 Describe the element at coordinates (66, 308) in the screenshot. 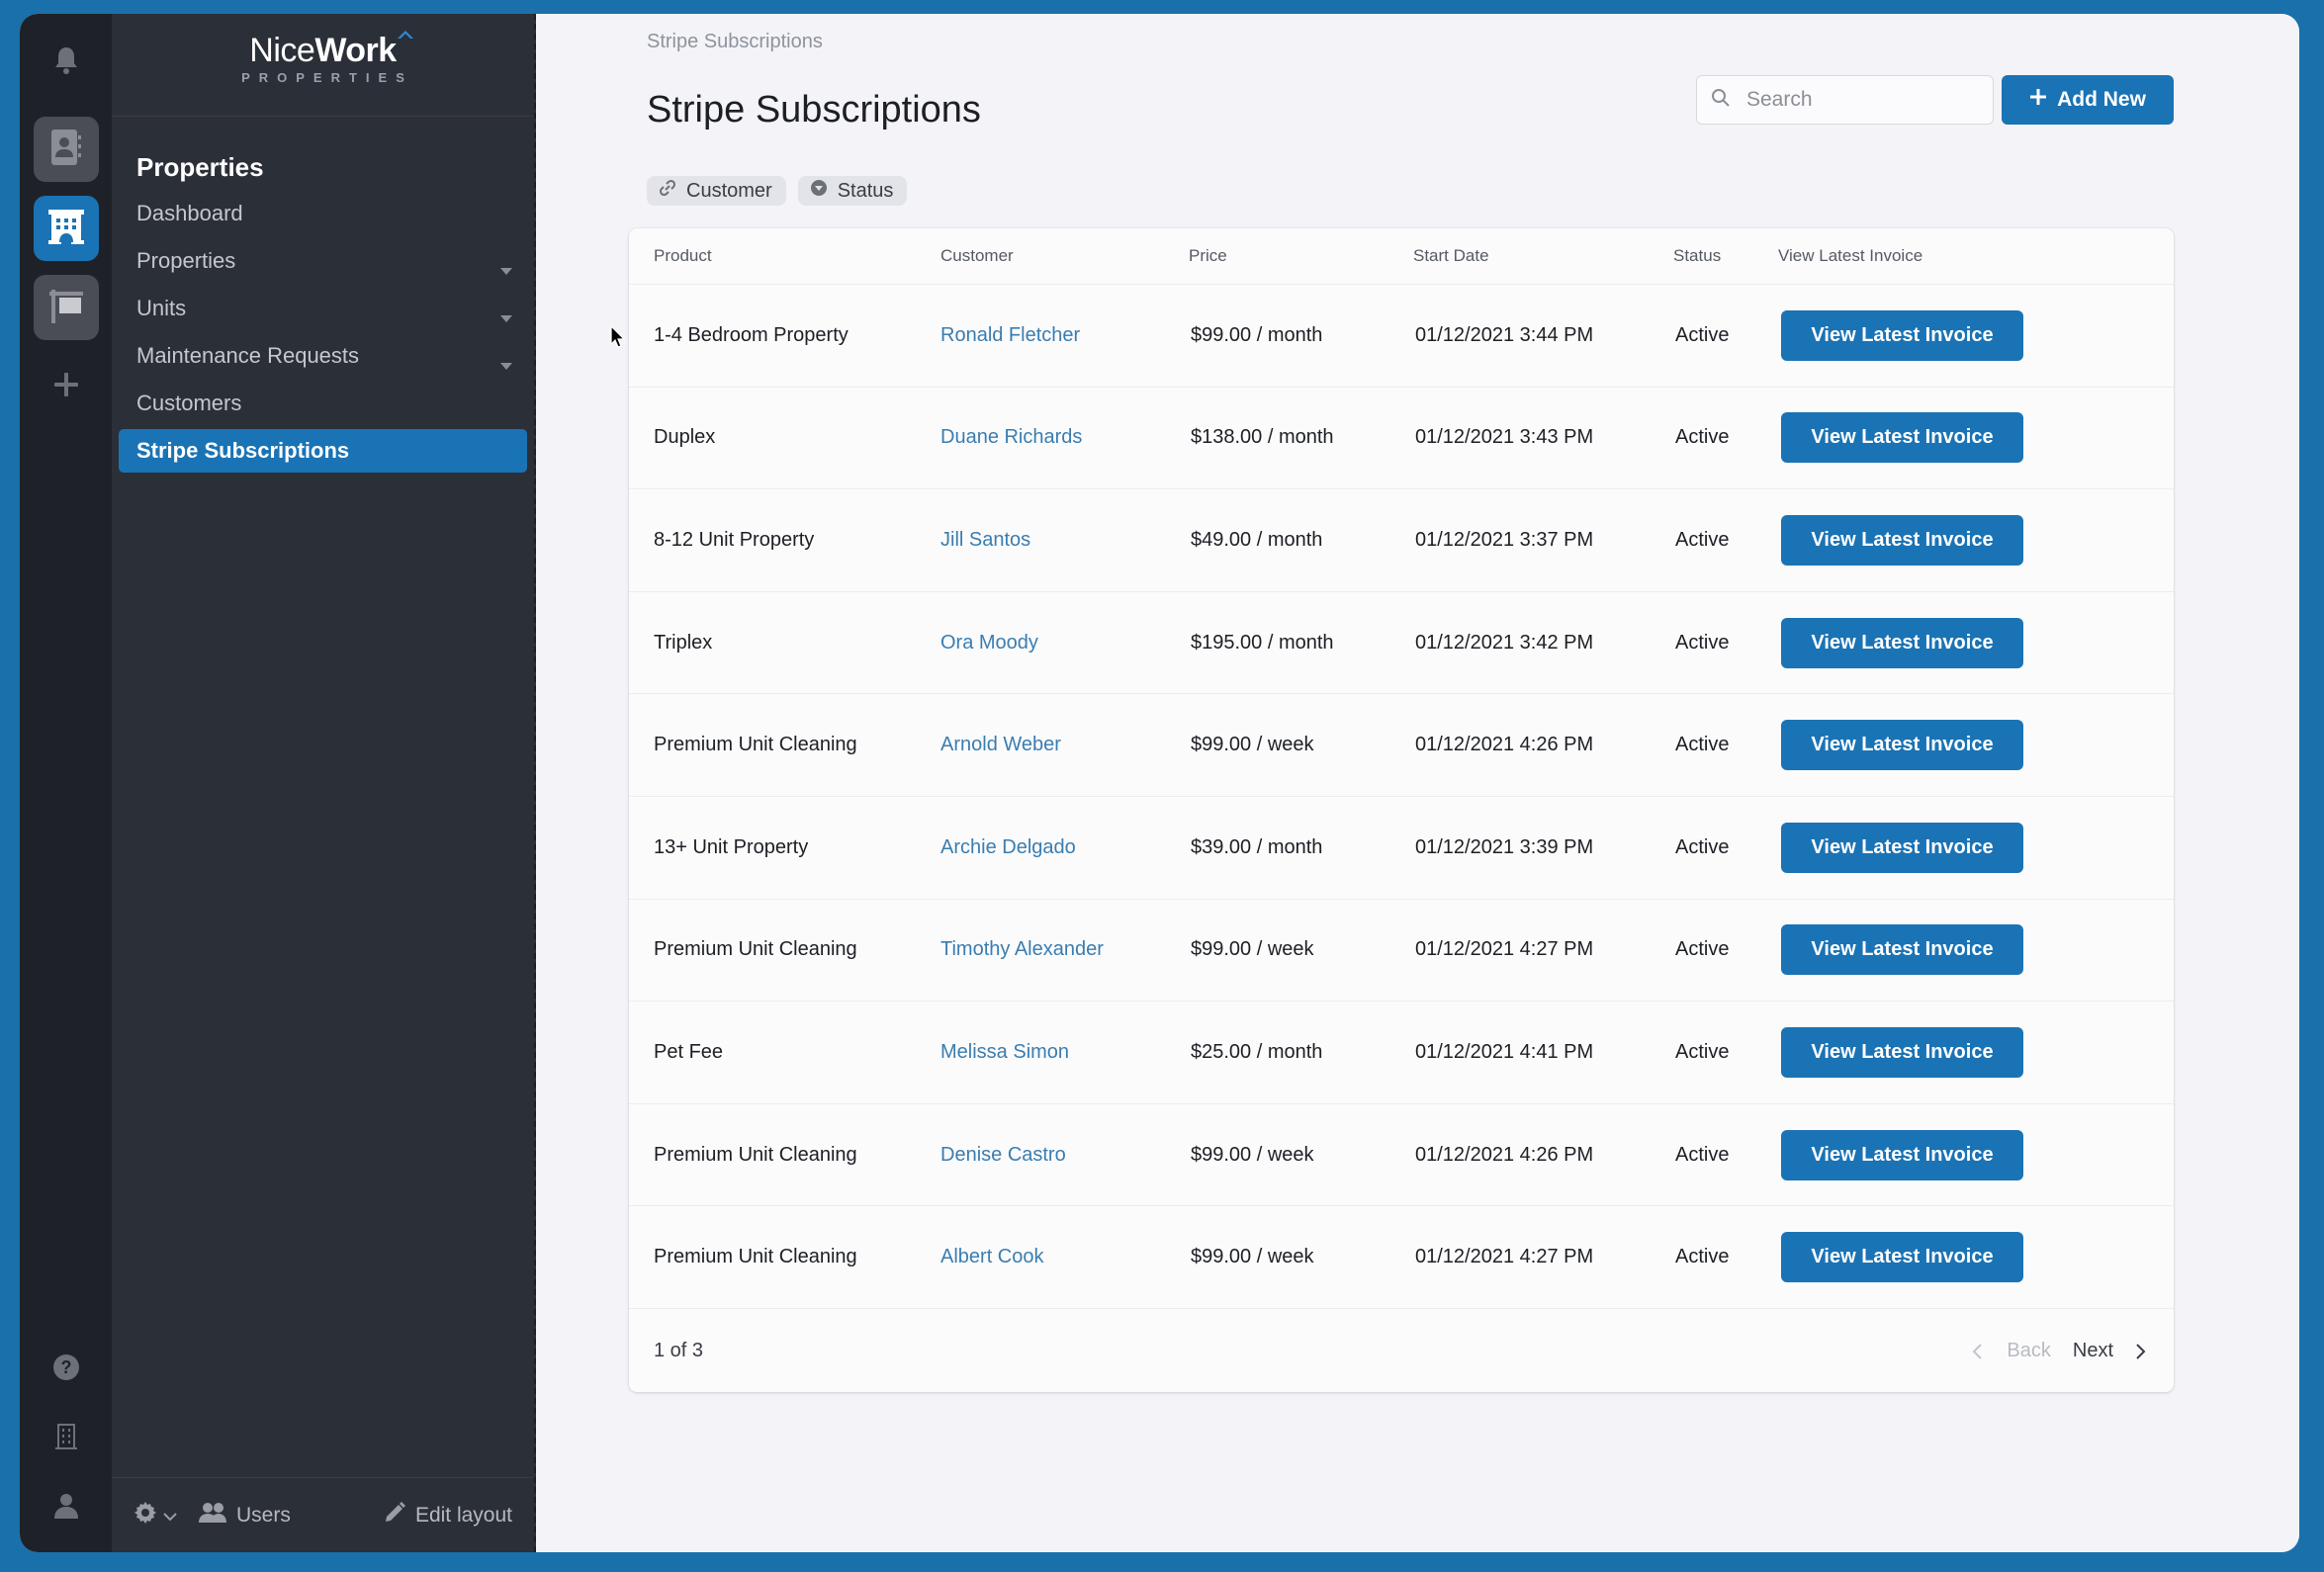

I see `rail-tile-listings` at that location.